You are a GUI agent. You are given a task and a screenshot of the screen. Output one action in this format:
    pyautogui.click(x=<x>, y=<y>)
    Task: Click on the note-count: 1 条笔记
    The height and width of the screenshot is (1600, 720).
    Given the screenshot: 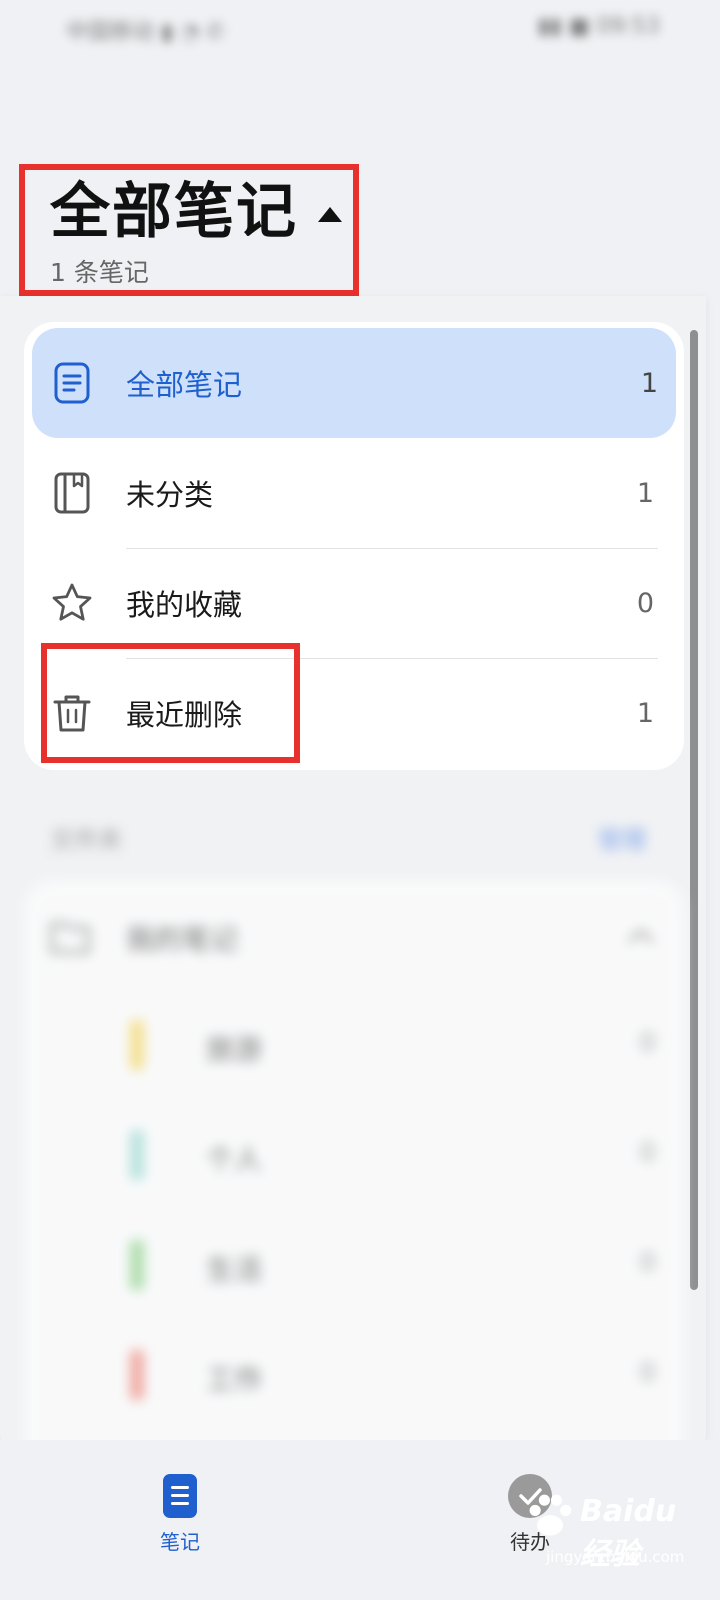 What is the action you would take?
    pyautogui.click(x=99, y=272)
    